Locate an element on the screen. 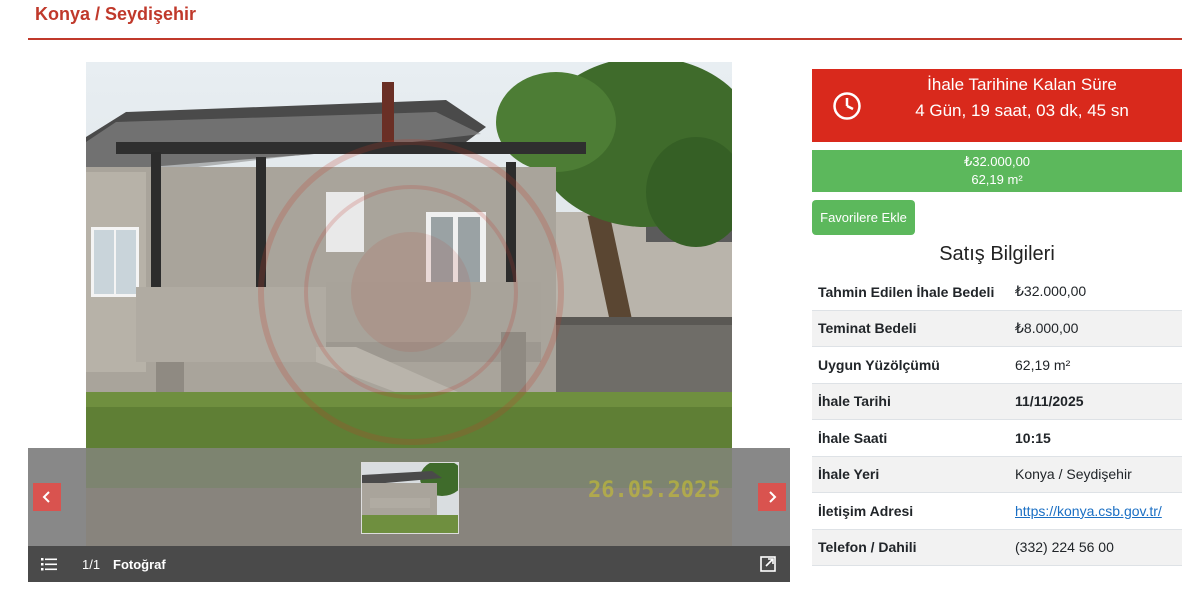 The height and width of the screenshot is (590, 1200). row-value: https://konya.csb.gov.tr/ is located at coordinates (1095, 511).